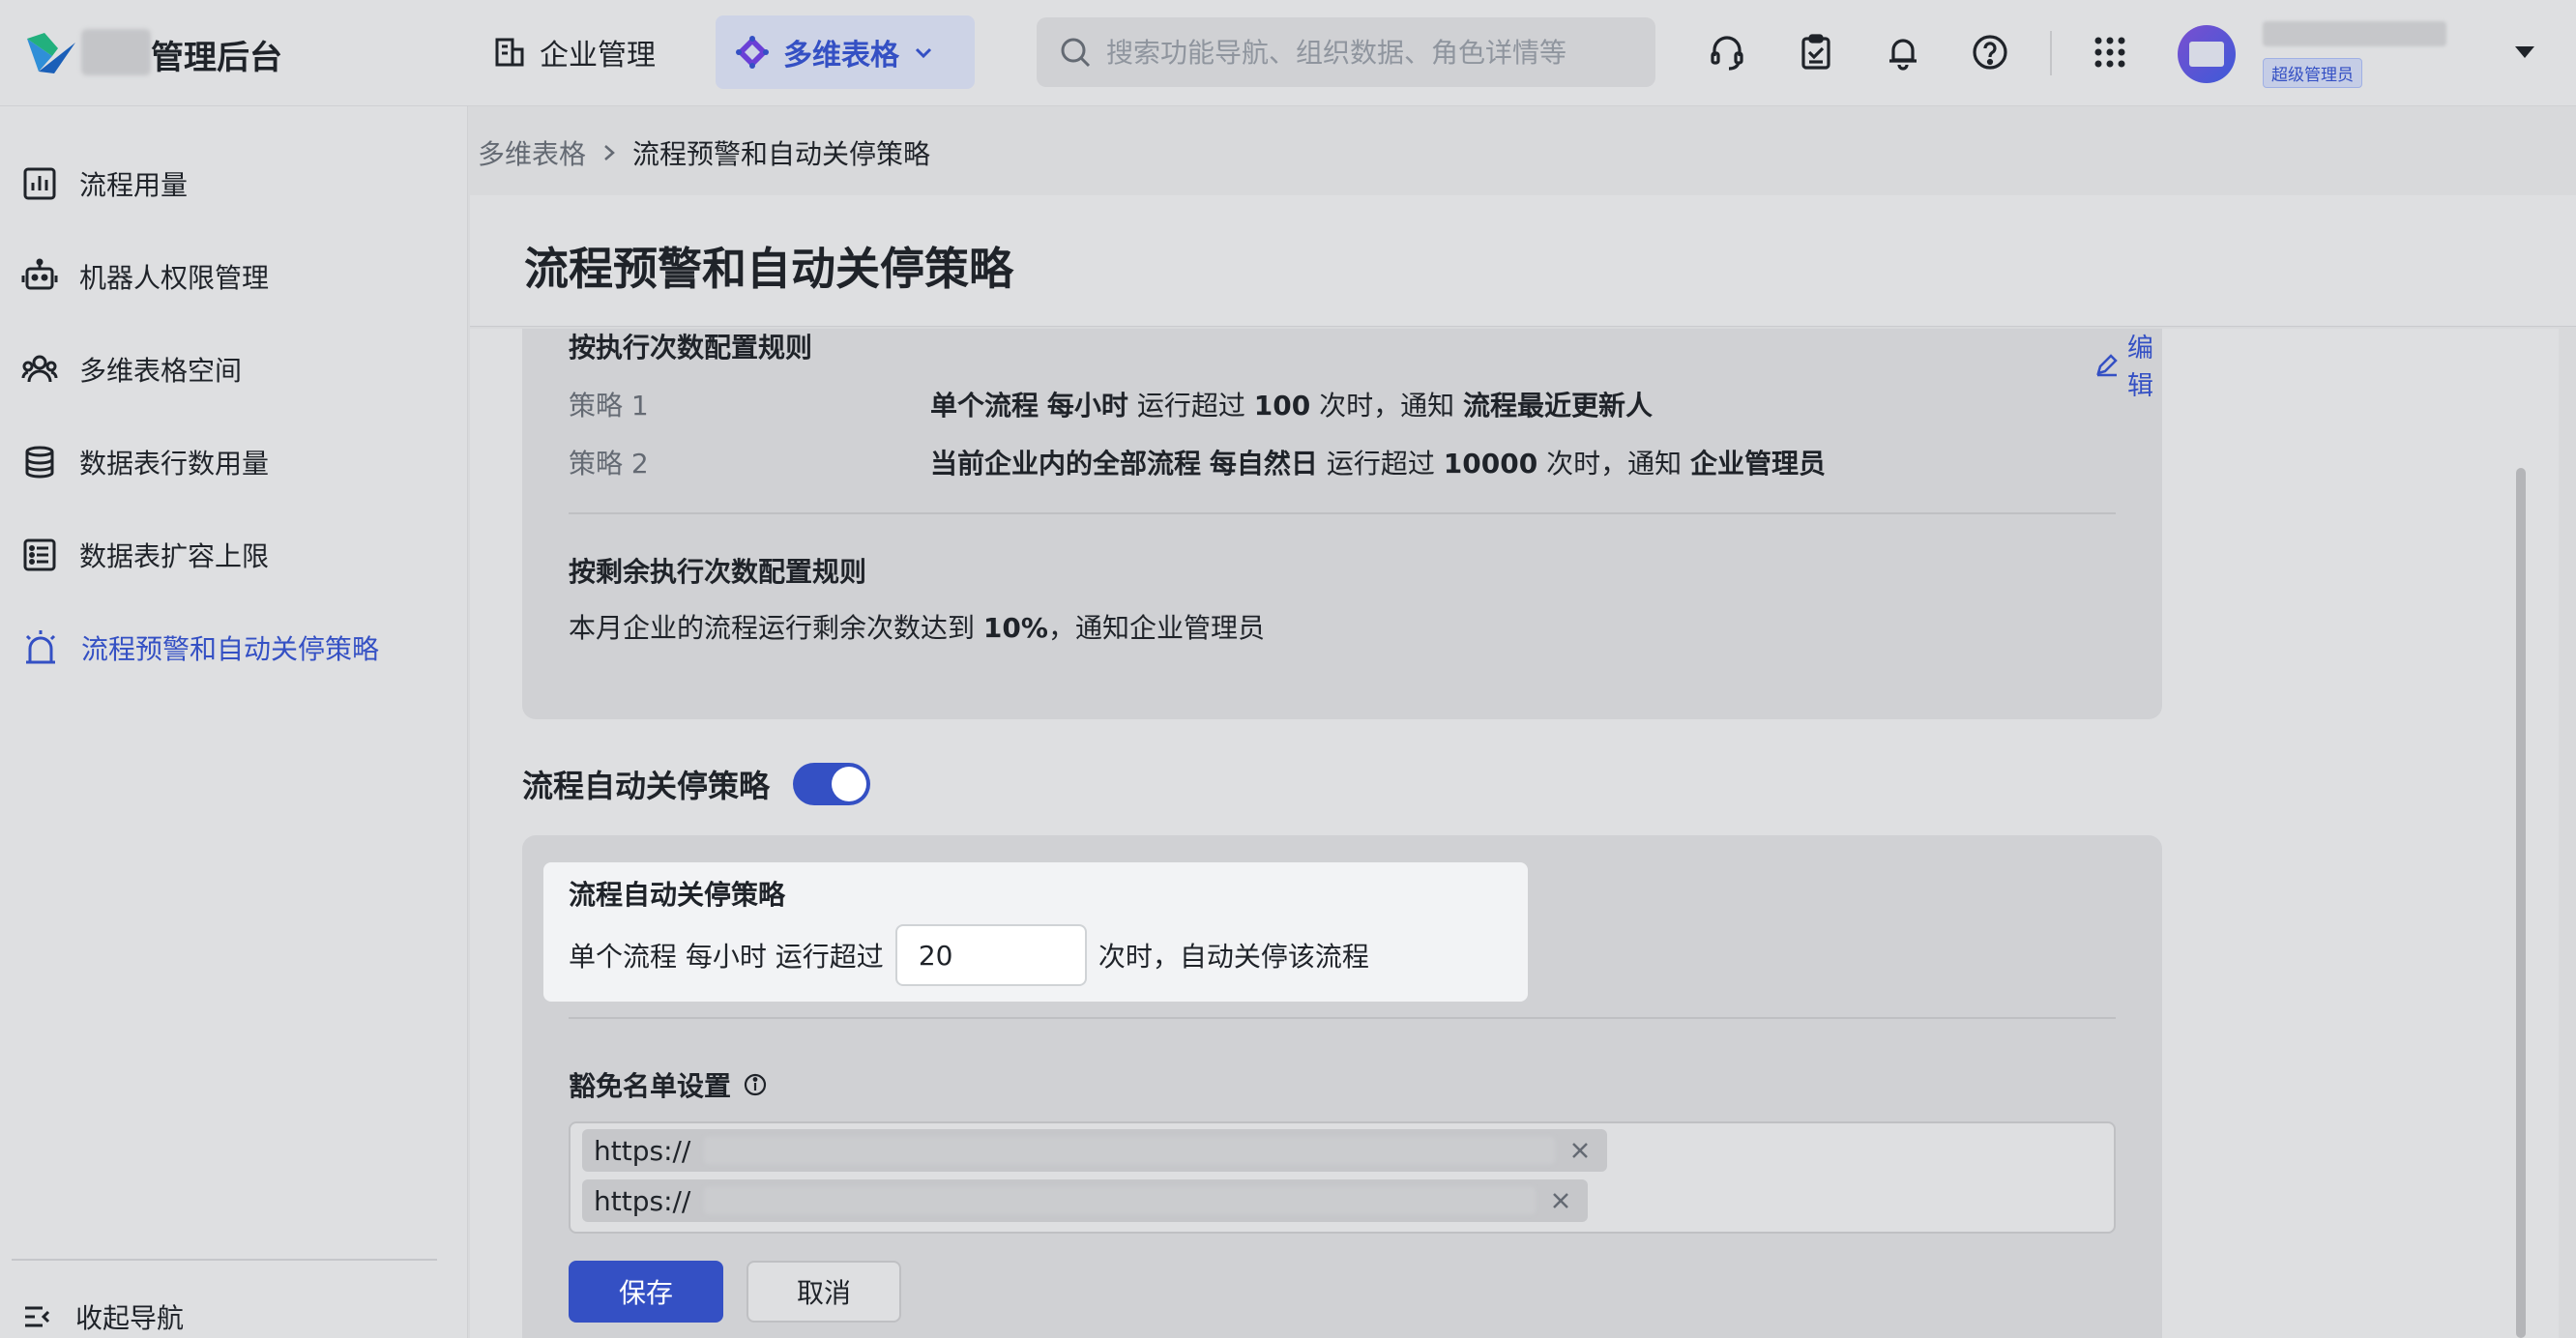 The height and width of the screenshot is (1338, 2576). I want to click on exempt-list-label: 豁免名单设置, so click(650, 1086).